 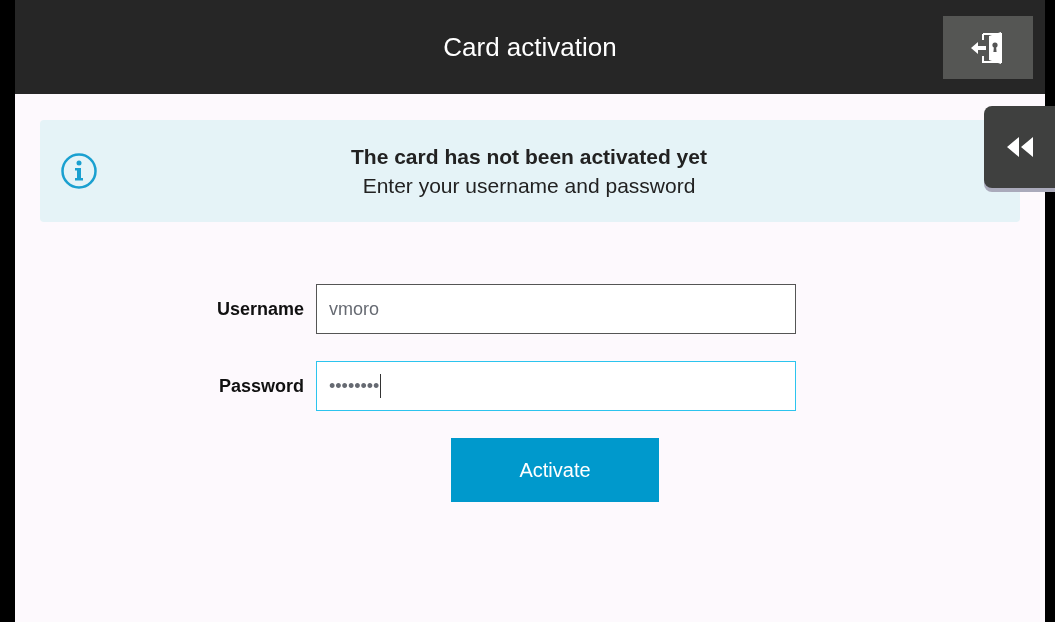 What do you see at coordinates (259, 309) in the screenshot?
I see `field-label: Username` at bounding box center [259, 309].